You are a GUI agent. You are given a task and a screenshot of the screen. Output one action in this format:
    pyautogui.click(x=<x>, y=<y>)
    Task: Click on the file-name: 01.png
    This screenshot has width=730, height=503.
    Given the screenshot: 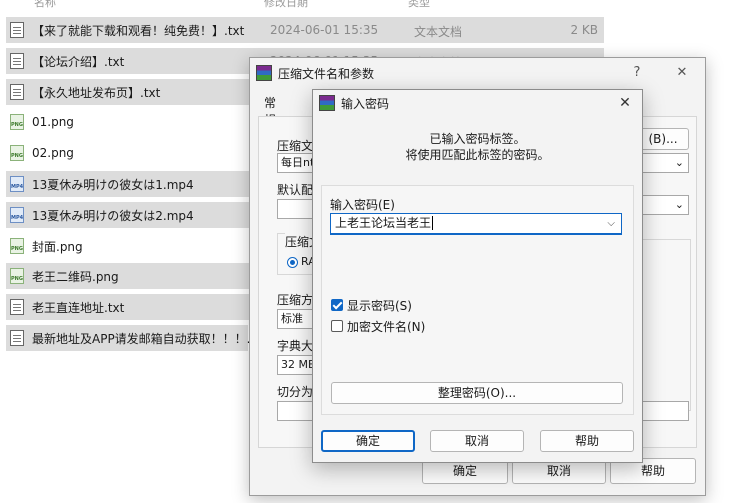 What is the action you would take?
    pyautogui.click(x=53, y=122)
    